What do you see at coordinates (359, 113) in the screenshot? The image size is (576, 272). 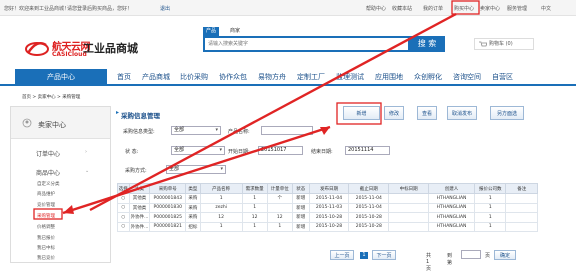 I see `annotation-box-add-button` at bounding box center [359, 113].